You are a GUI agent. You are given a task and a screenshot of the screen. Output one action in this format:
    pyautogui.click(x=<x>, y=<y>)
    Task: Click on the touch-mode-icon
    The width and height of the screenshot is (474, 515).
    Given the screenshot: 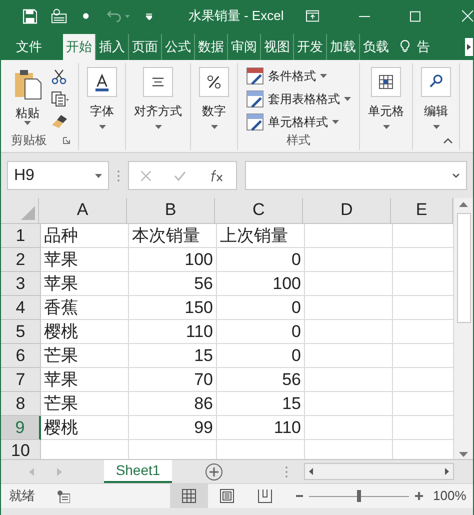 What is the action you would take?
    pyautogui.click(x=59, y=16)
    